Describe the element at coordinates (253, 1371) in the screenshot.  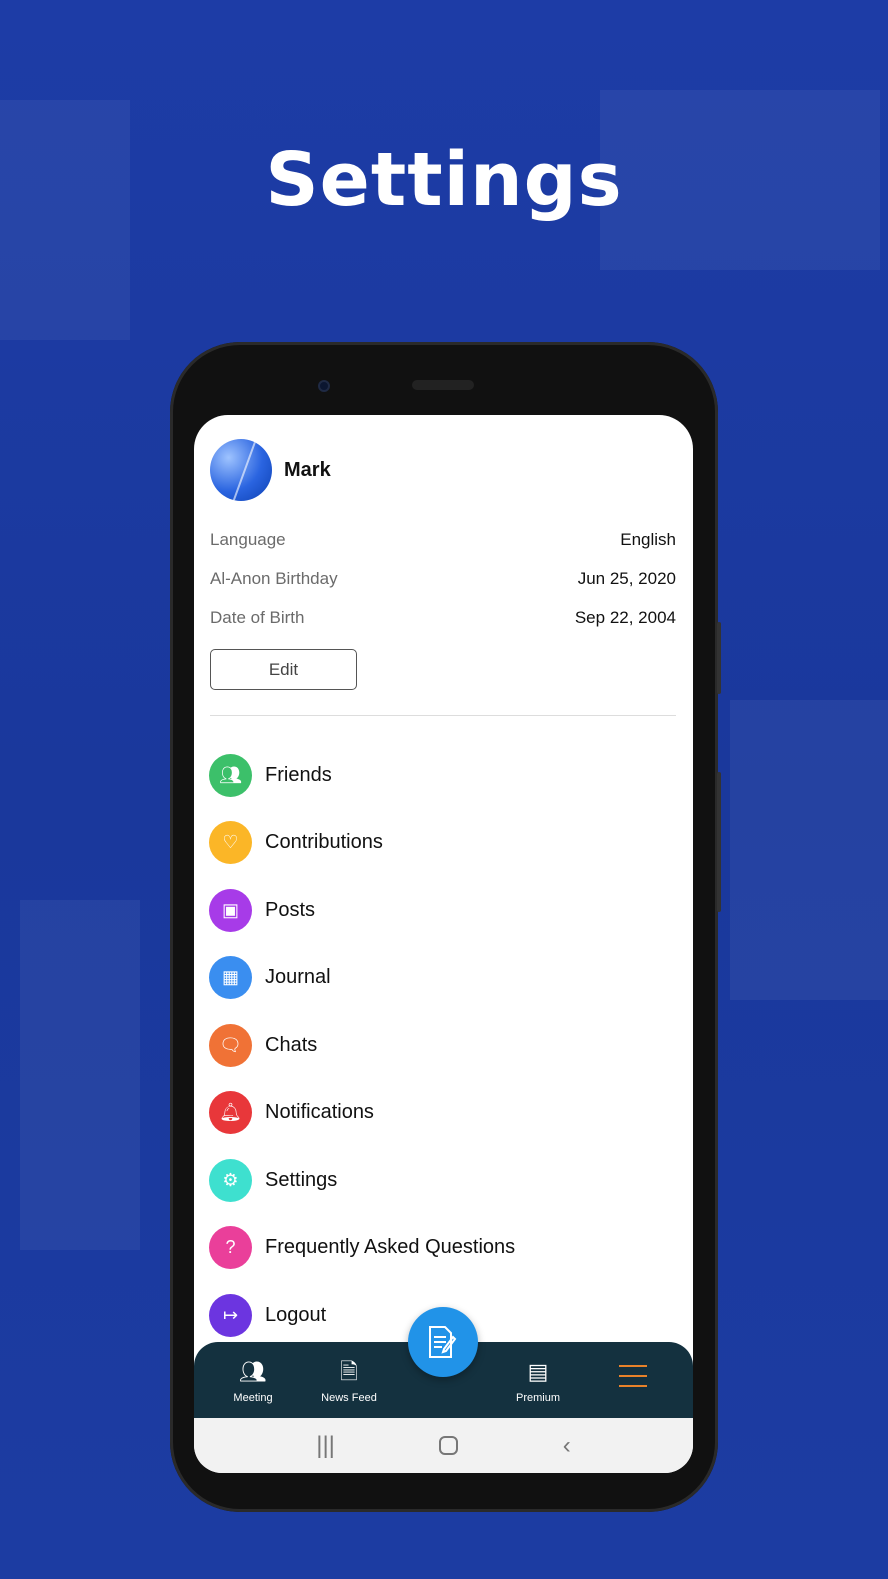
I see `people-icon: 👥︎` at that location.